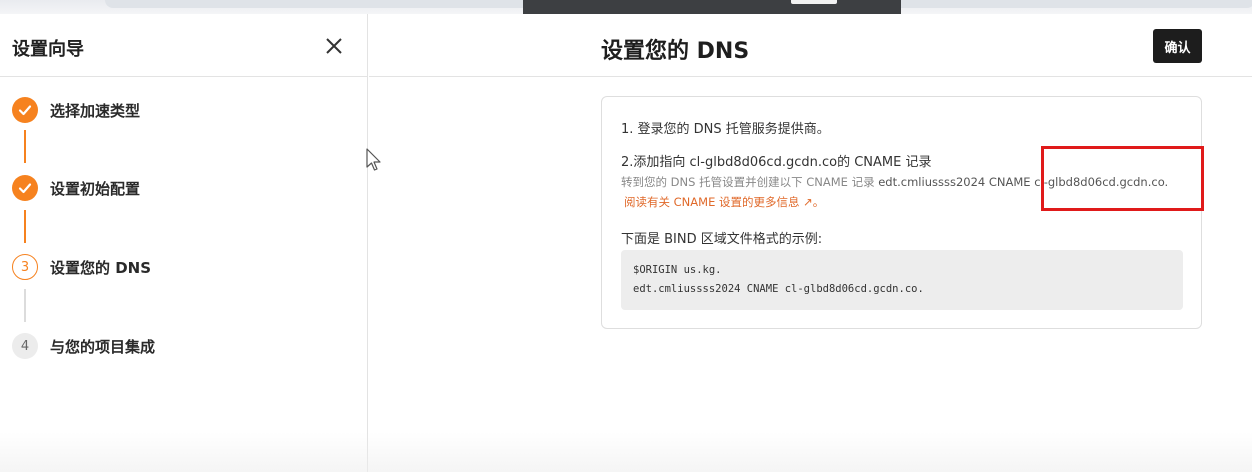  What do you see at coordinates (677, 270) in the screenshot?
I see `code-line: $ORIGIN us.kg.` at bounding box center [677, 270].